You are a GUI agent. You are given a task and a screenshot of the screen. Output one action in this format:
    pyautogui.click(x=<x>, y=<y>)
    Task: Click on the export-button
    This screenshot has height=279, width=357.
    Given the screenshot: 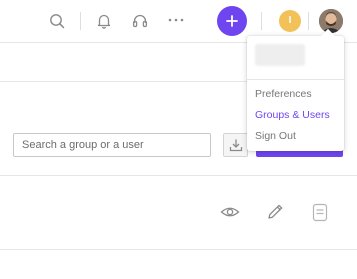 What is the action you would take?
    pyautogui.click(x=235, y=145)
    